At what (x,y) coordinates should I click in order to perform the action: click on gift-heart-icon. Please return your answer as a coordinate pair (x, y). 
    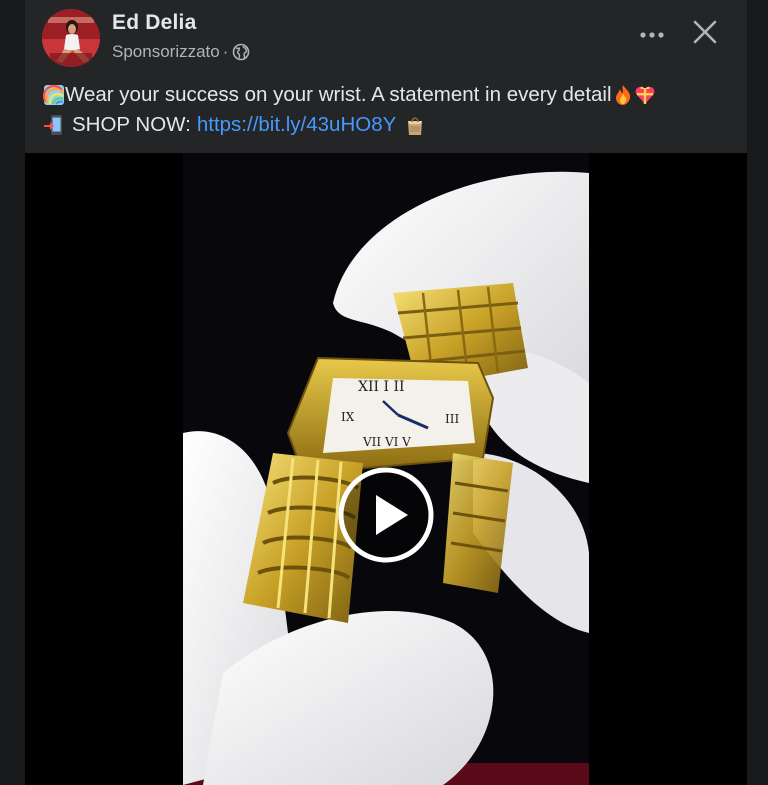
    Looking at the image, I should click on (645, 95).